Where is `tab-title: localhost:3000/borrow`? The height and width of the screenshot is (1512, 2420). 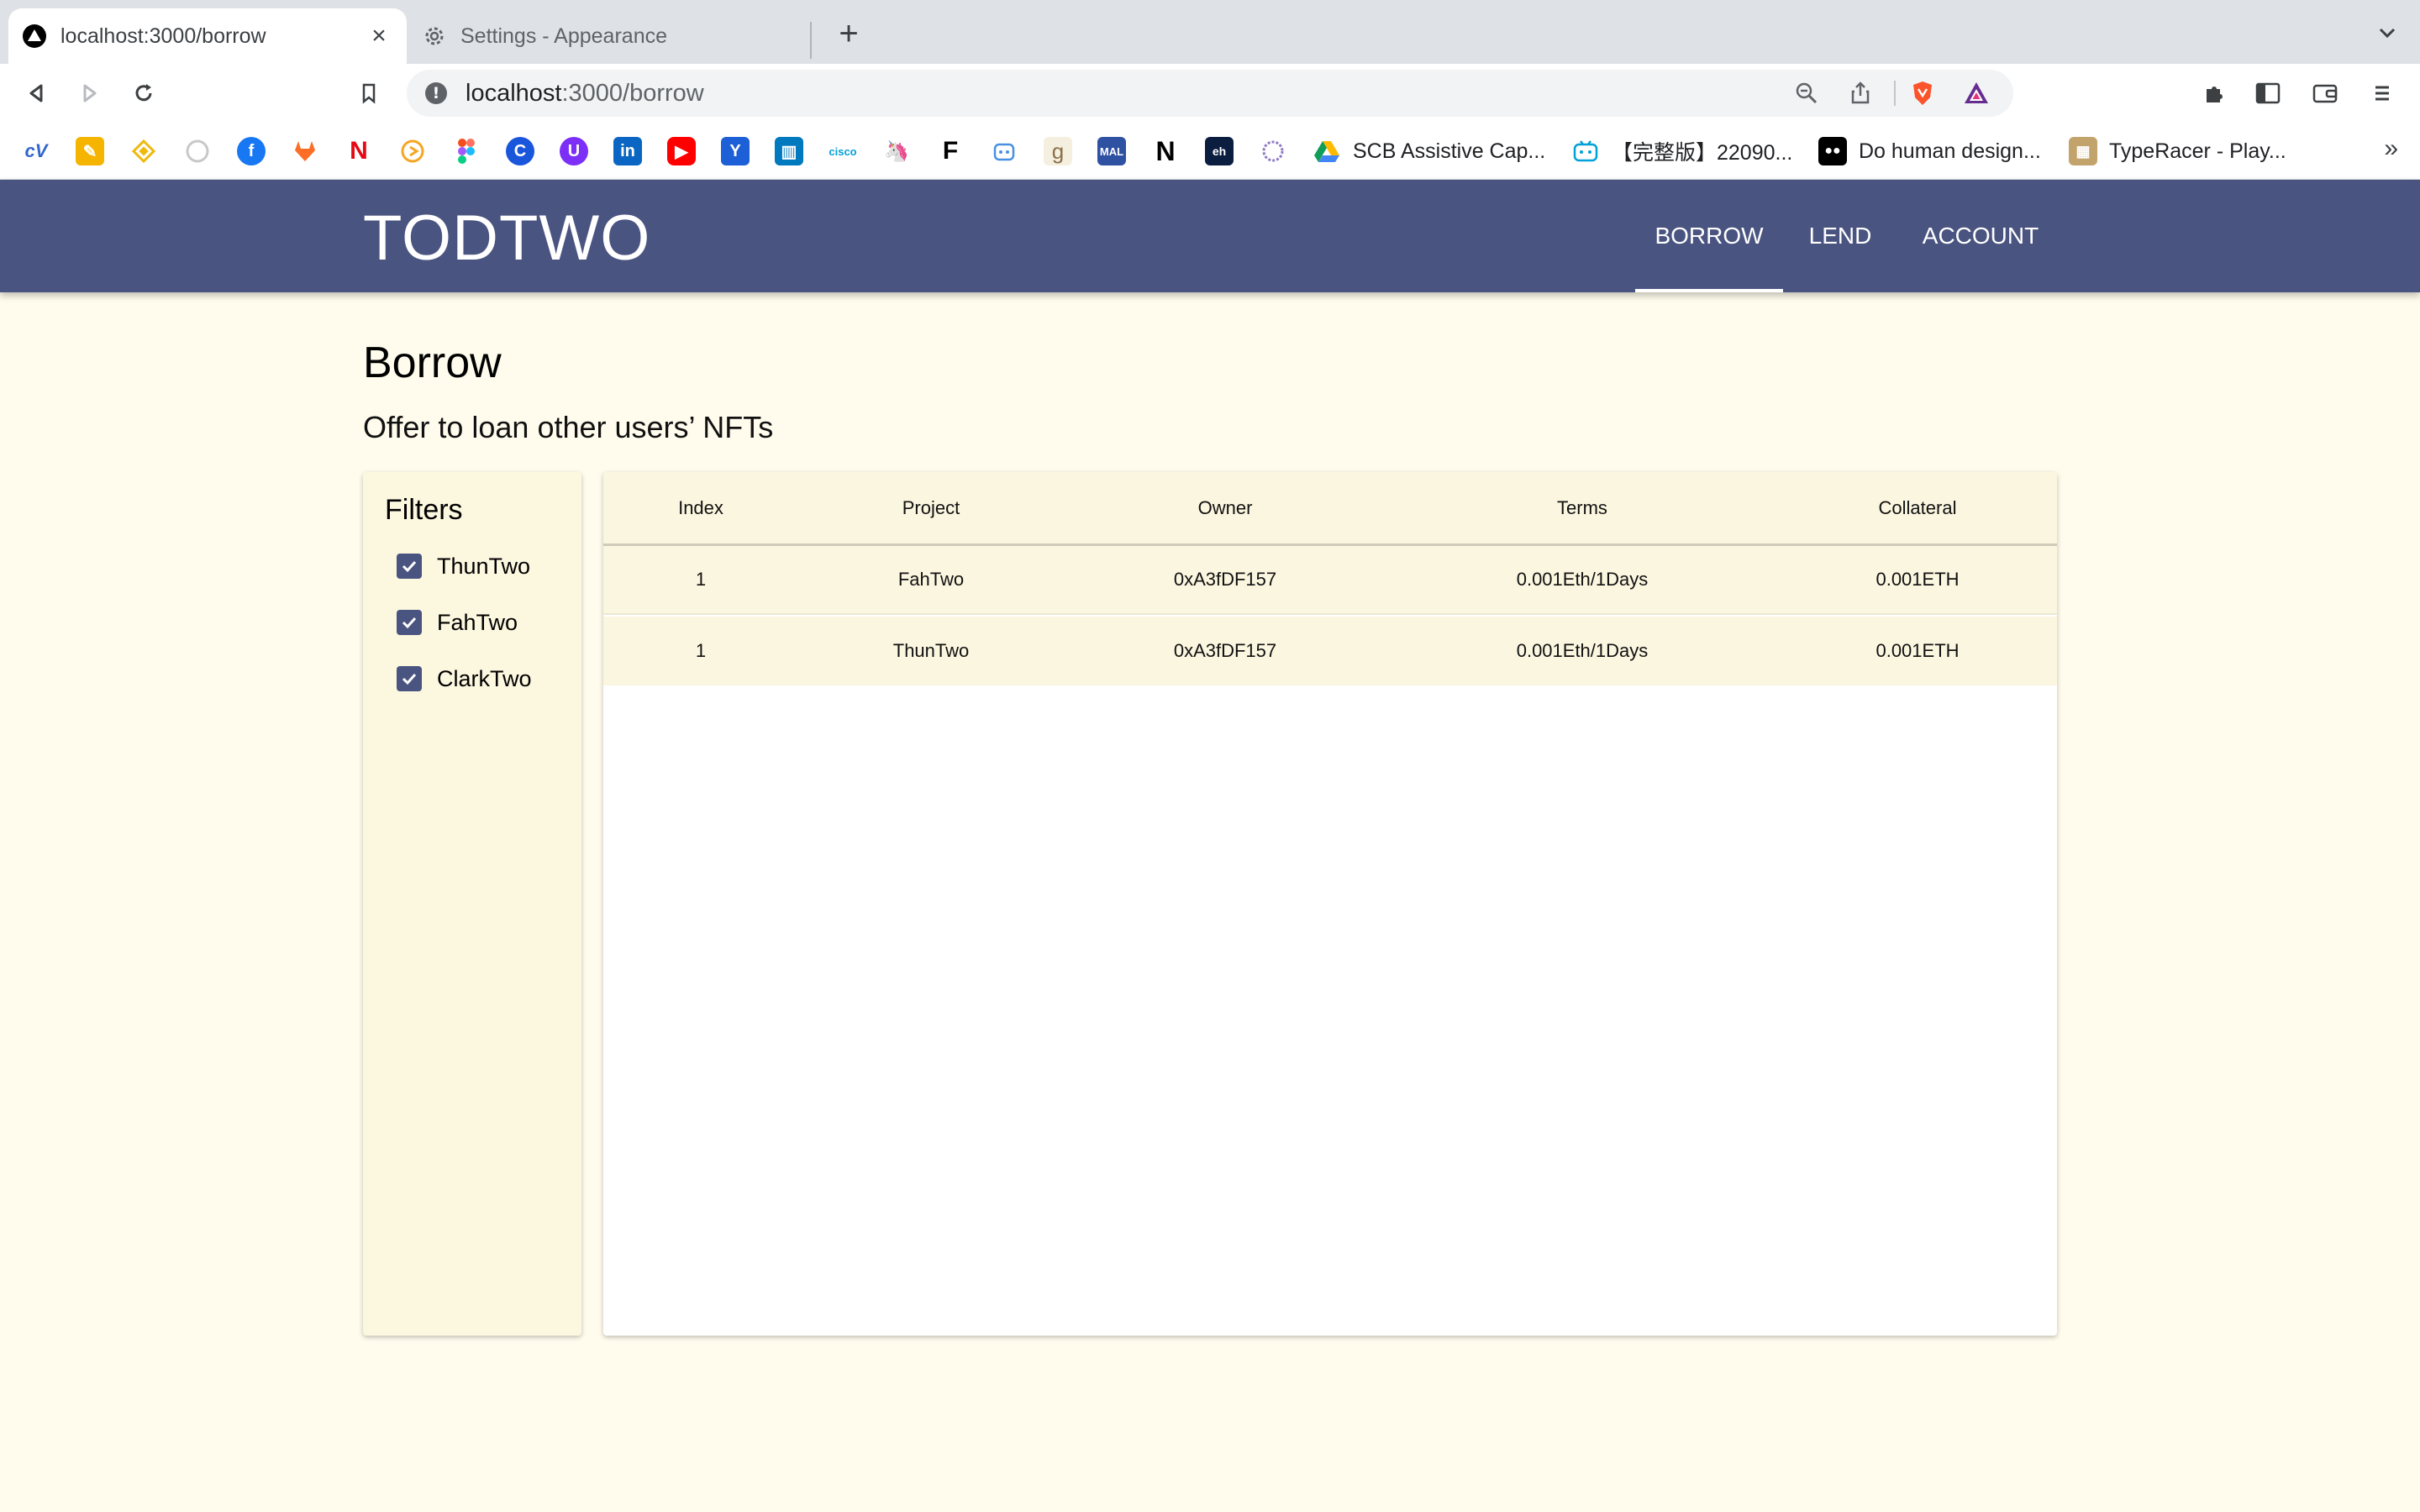 tab-title: localhost:3000/borrow is located at coordinates (163, 36).